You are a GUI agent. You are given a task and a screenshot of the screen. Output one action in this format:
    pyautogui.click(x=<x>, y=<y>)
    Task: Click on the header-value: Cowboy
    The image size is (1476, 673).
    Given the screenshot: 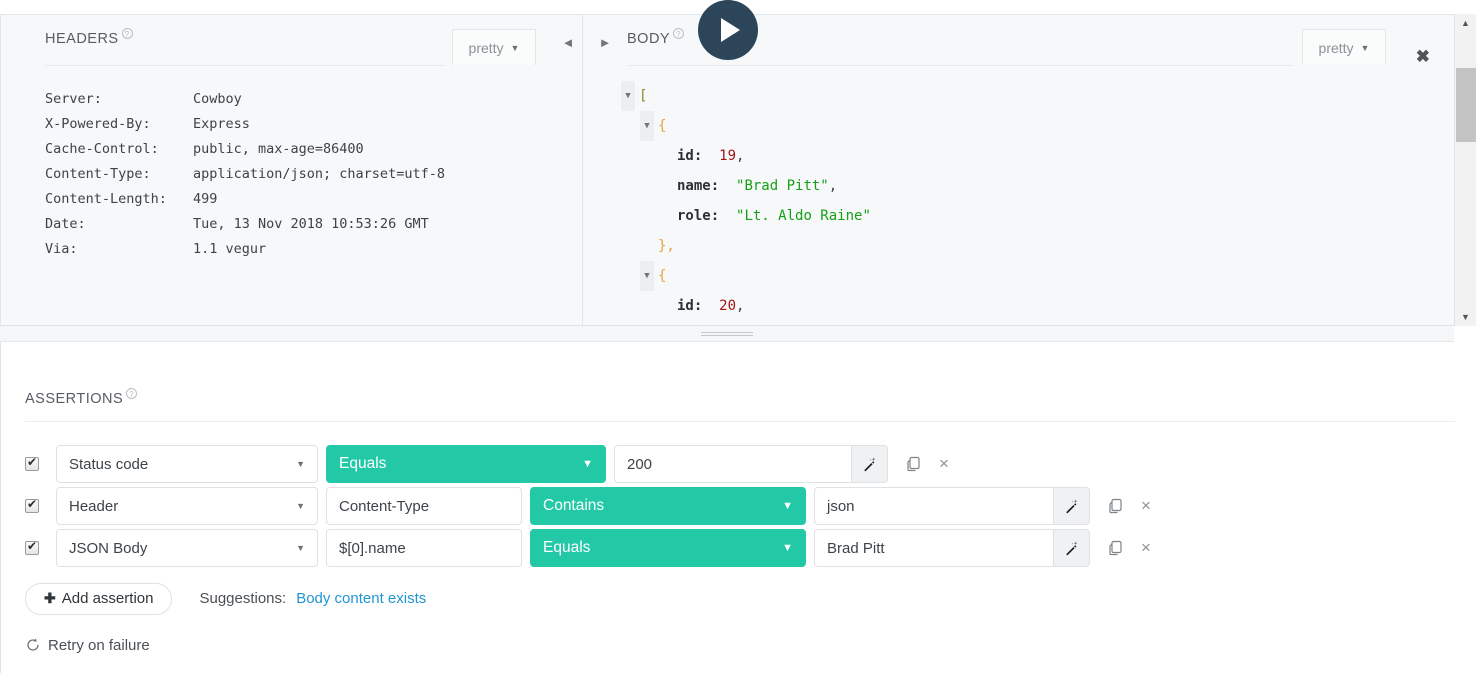 What is the action you would take?
    pyautogui.click(x=217, y=99)
    